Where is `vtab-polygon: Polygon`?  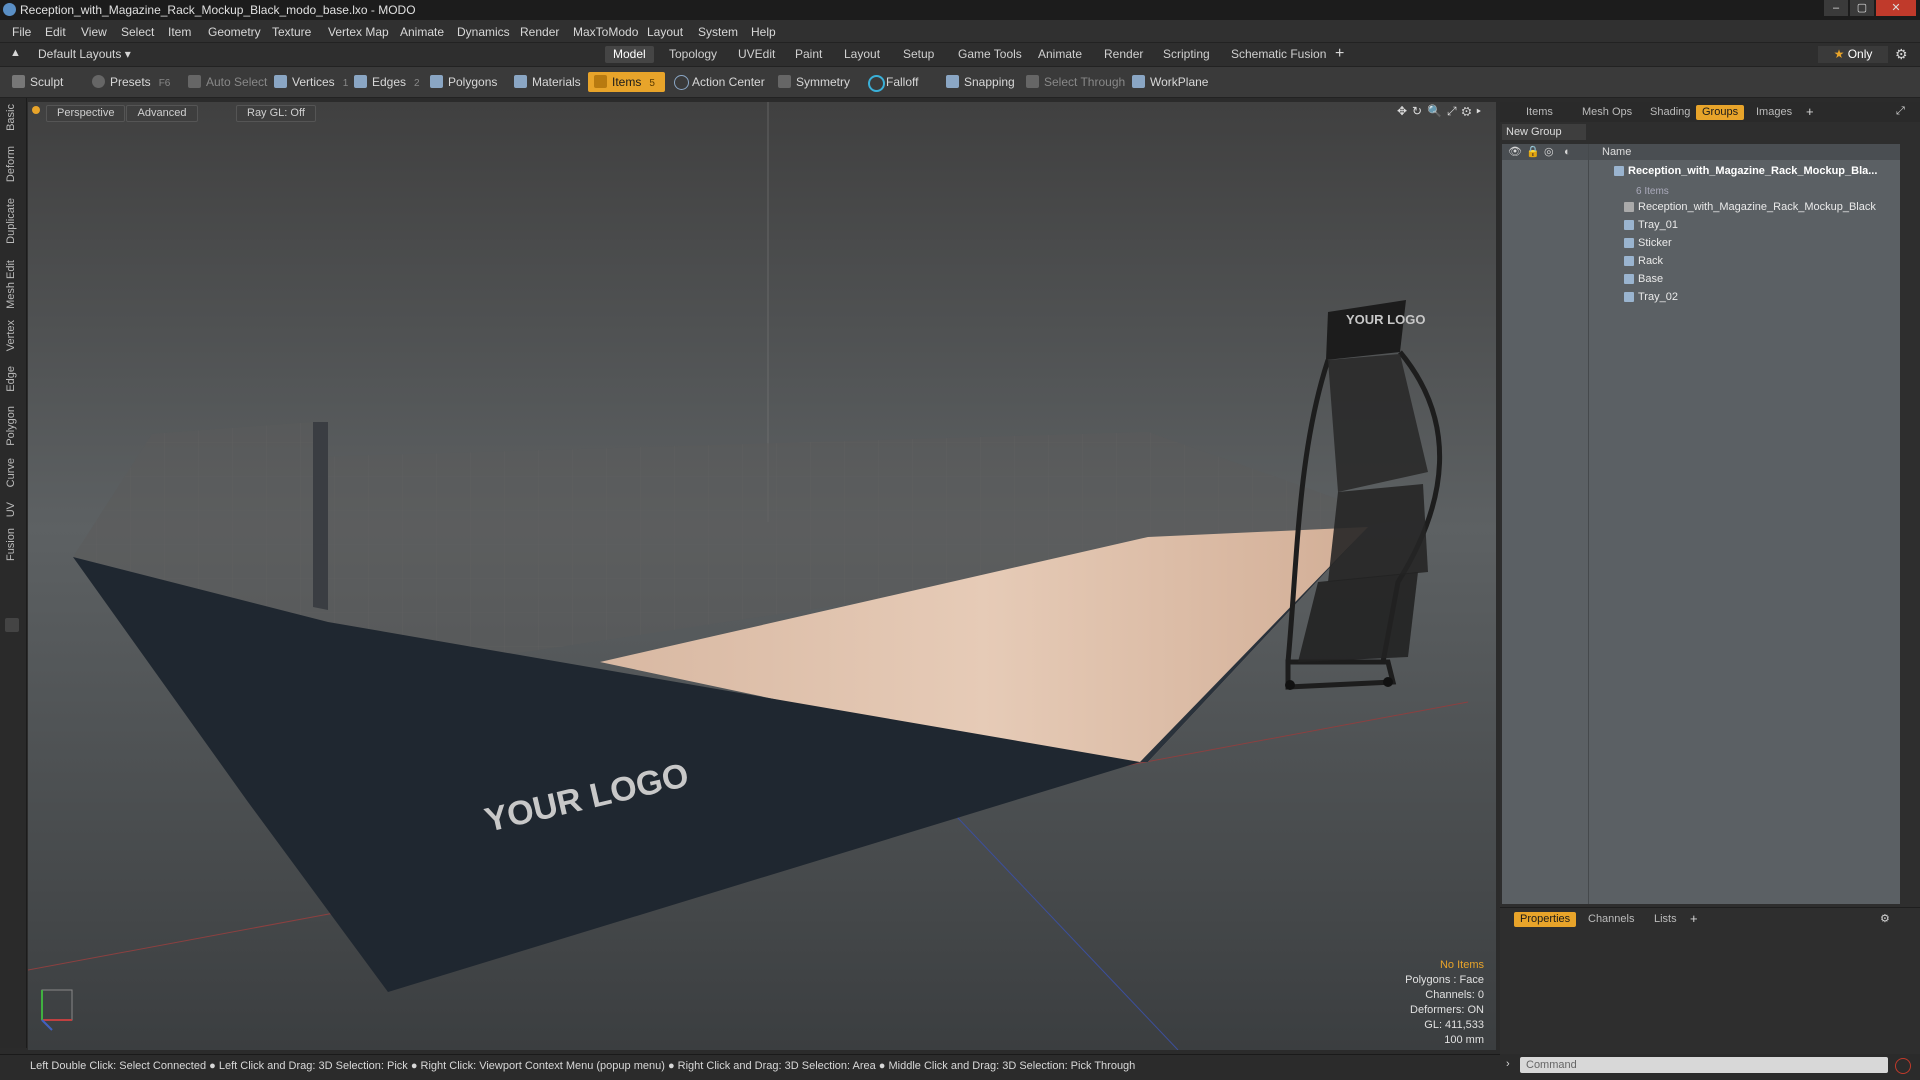
vtab-polygon: Polygon is located at coordinates (11, 426).